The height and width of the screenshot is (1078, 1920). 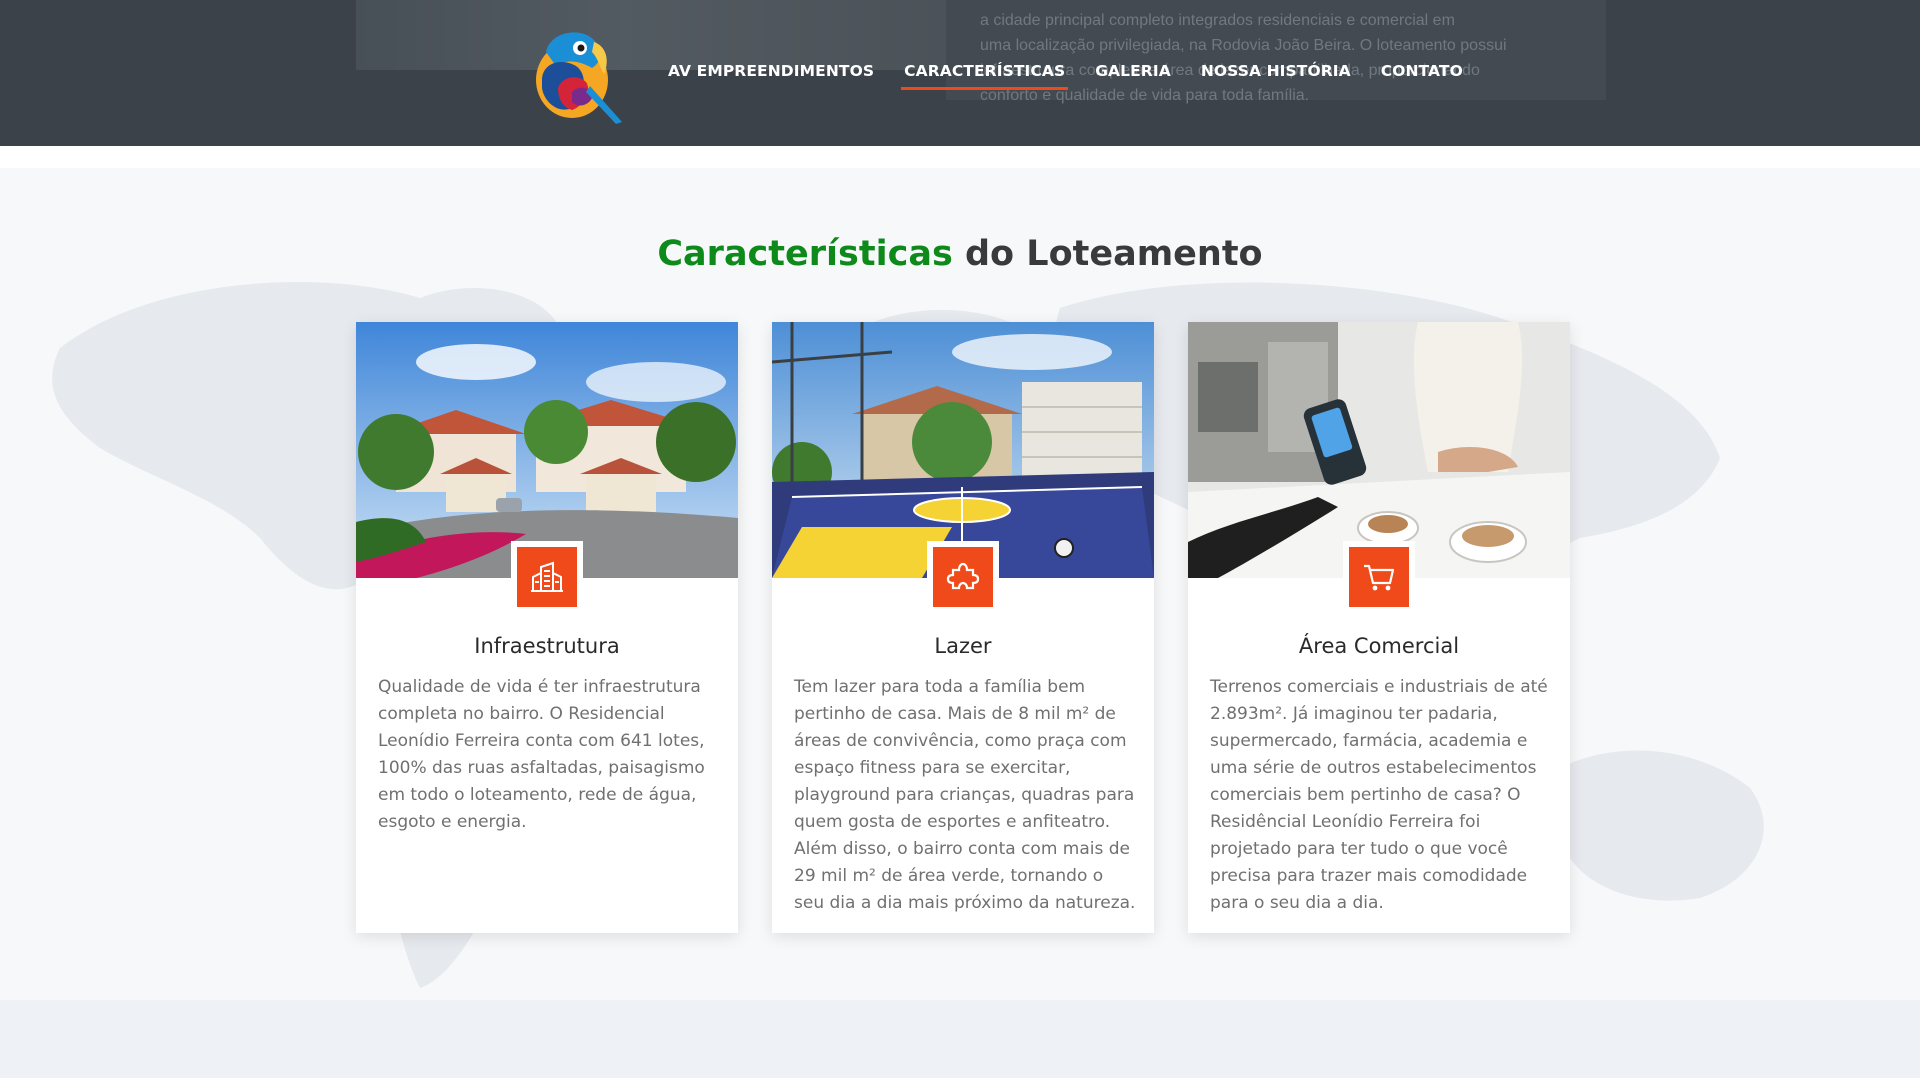 I want to click on next-section-band, so click(x=960, y=1039).